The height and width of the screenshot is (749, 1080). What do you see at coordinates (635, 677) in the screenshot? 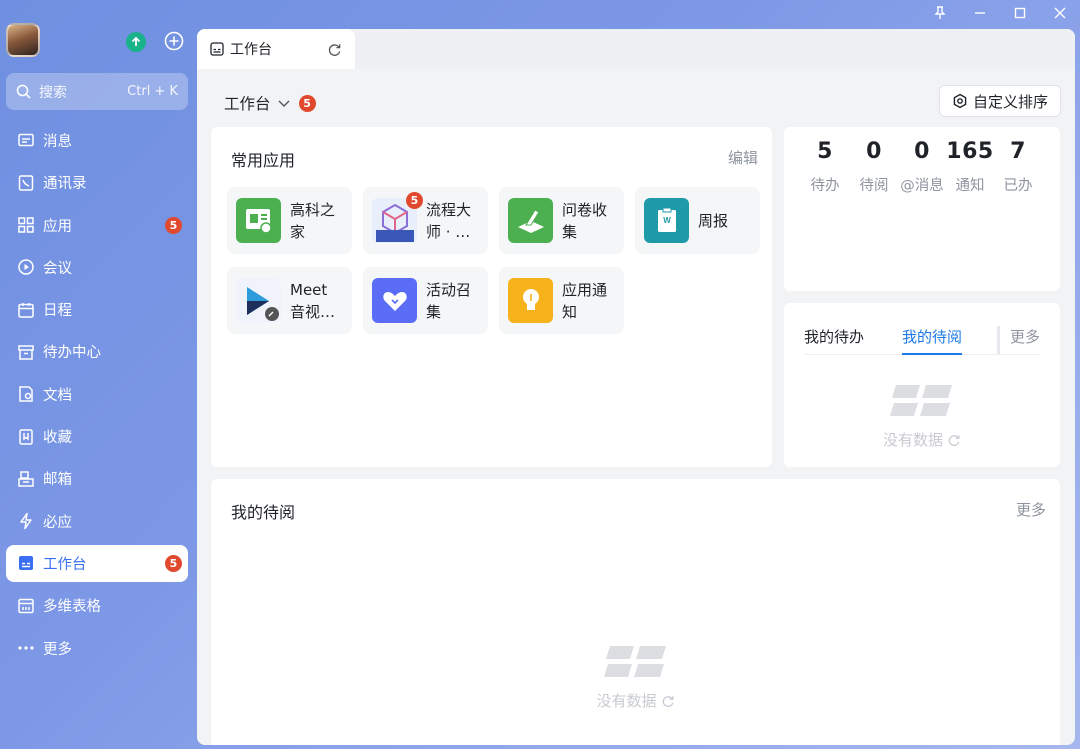
I see `read-empty-state: 没有数据` at bounding box center [635, 677].